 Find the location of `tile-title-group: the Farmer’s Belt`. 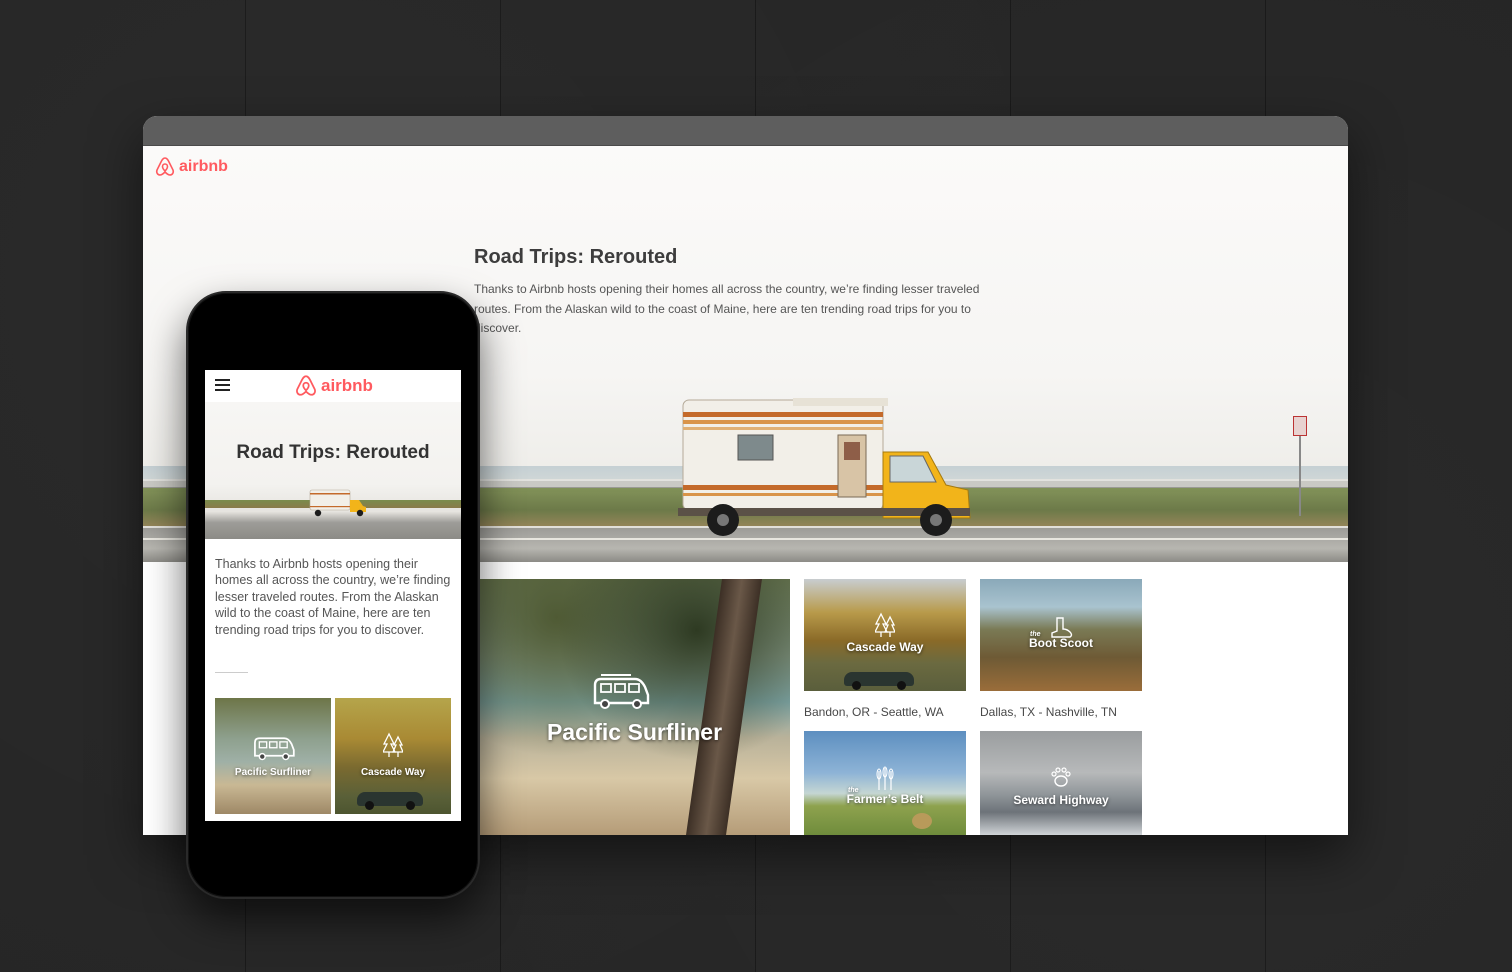

tile-title-group: the Farmer’s Belt is located at coordinates (885, 796).